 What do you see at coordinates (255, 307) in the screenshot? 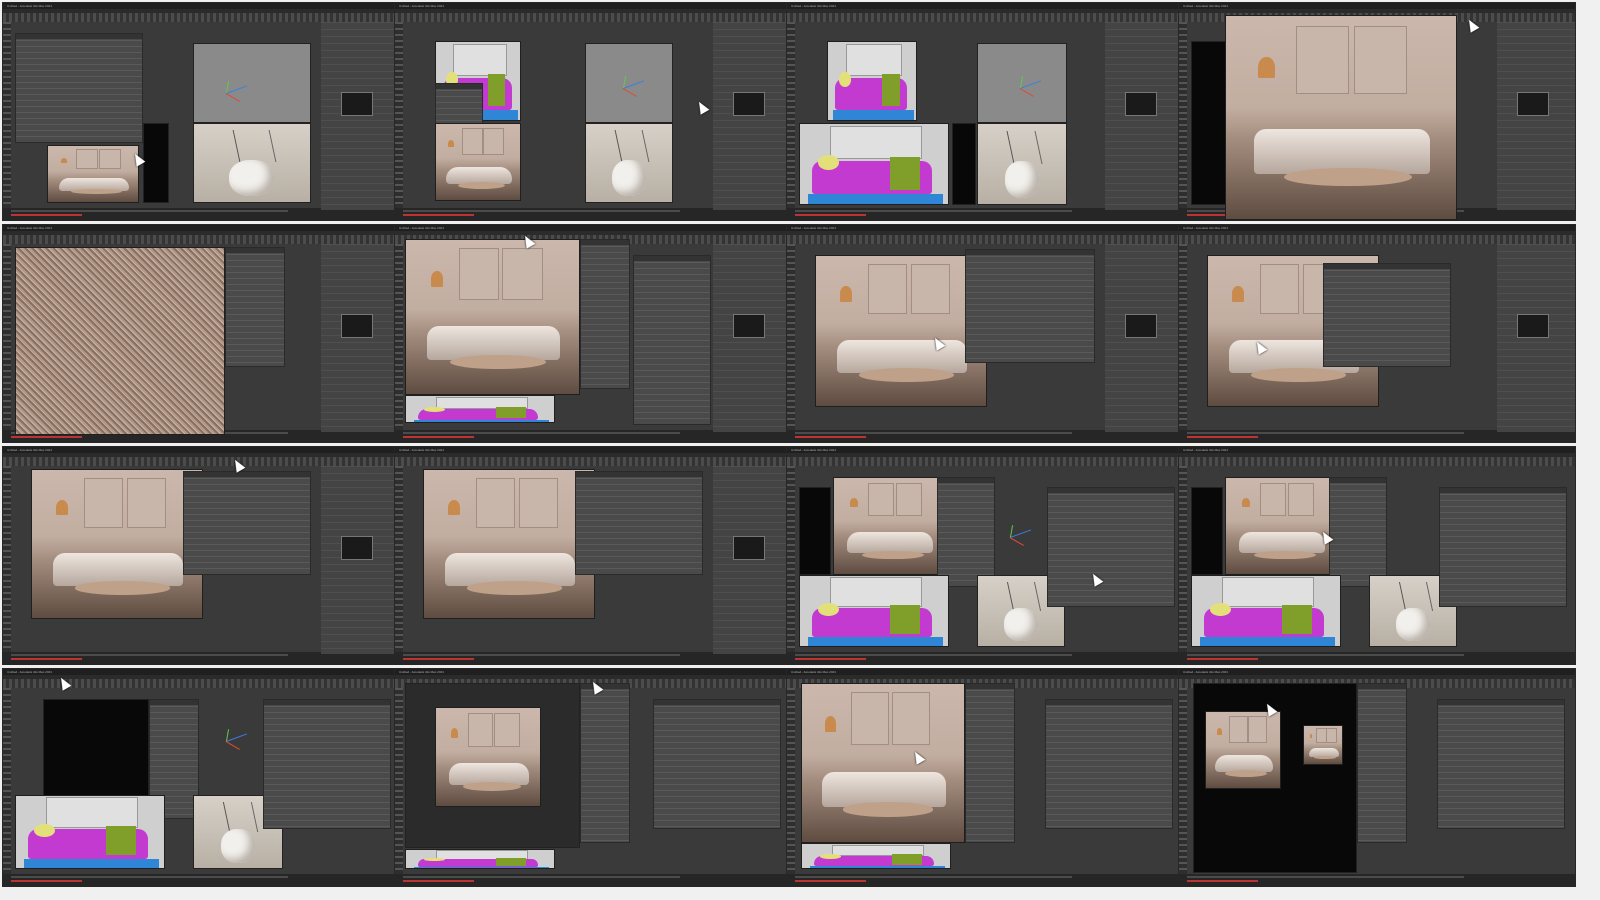
I see `render-log-dialog` at bounding box center [255, 307].